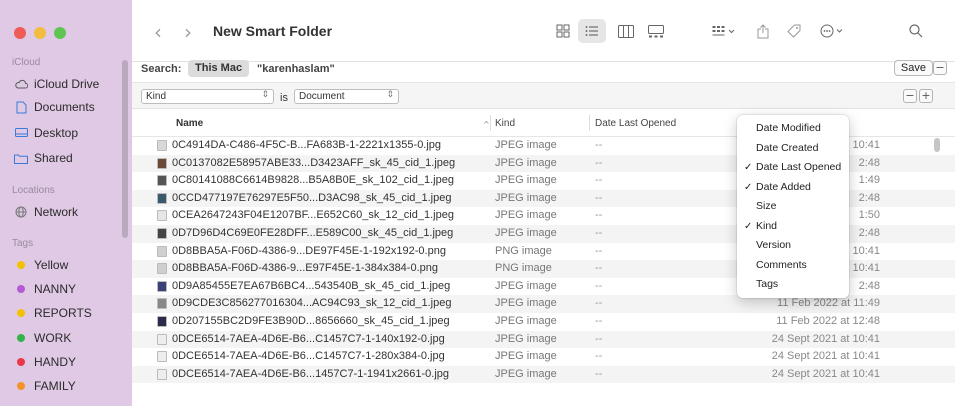  Describe the element at coordinates (42, 338) in the screenshot. I see `sidebar-tag-work: WORK` at that location.